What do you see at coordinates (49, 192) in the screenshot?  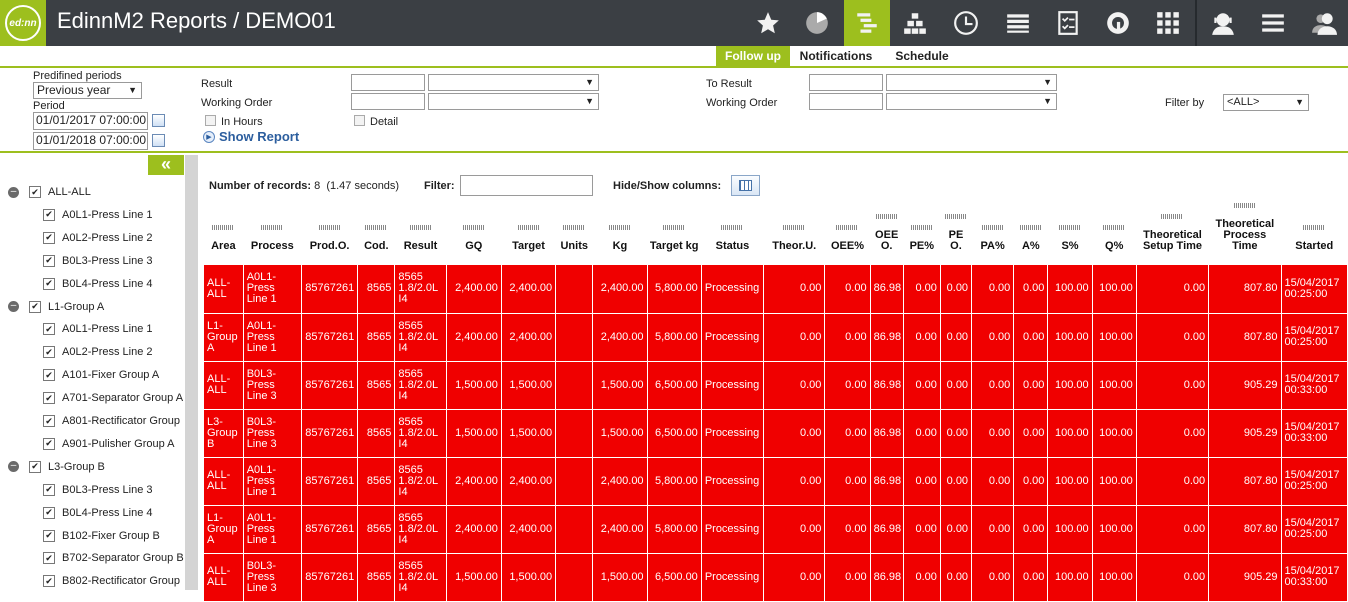 I see `tree-group: – ✔ ALL-ALL` at bounding box center [49, 192].